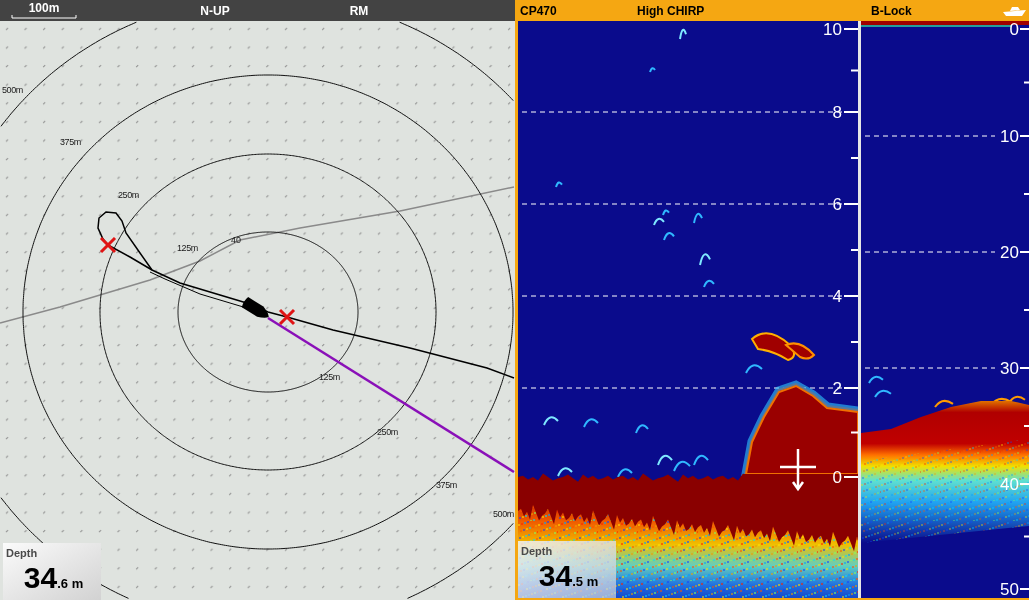 The height and width of the screenshot is (600, 1029). What do you see at coordinates (671, 11) in the screenshot?
I see `frequency-label: High CHIRP` at bounding box center [671, 11].